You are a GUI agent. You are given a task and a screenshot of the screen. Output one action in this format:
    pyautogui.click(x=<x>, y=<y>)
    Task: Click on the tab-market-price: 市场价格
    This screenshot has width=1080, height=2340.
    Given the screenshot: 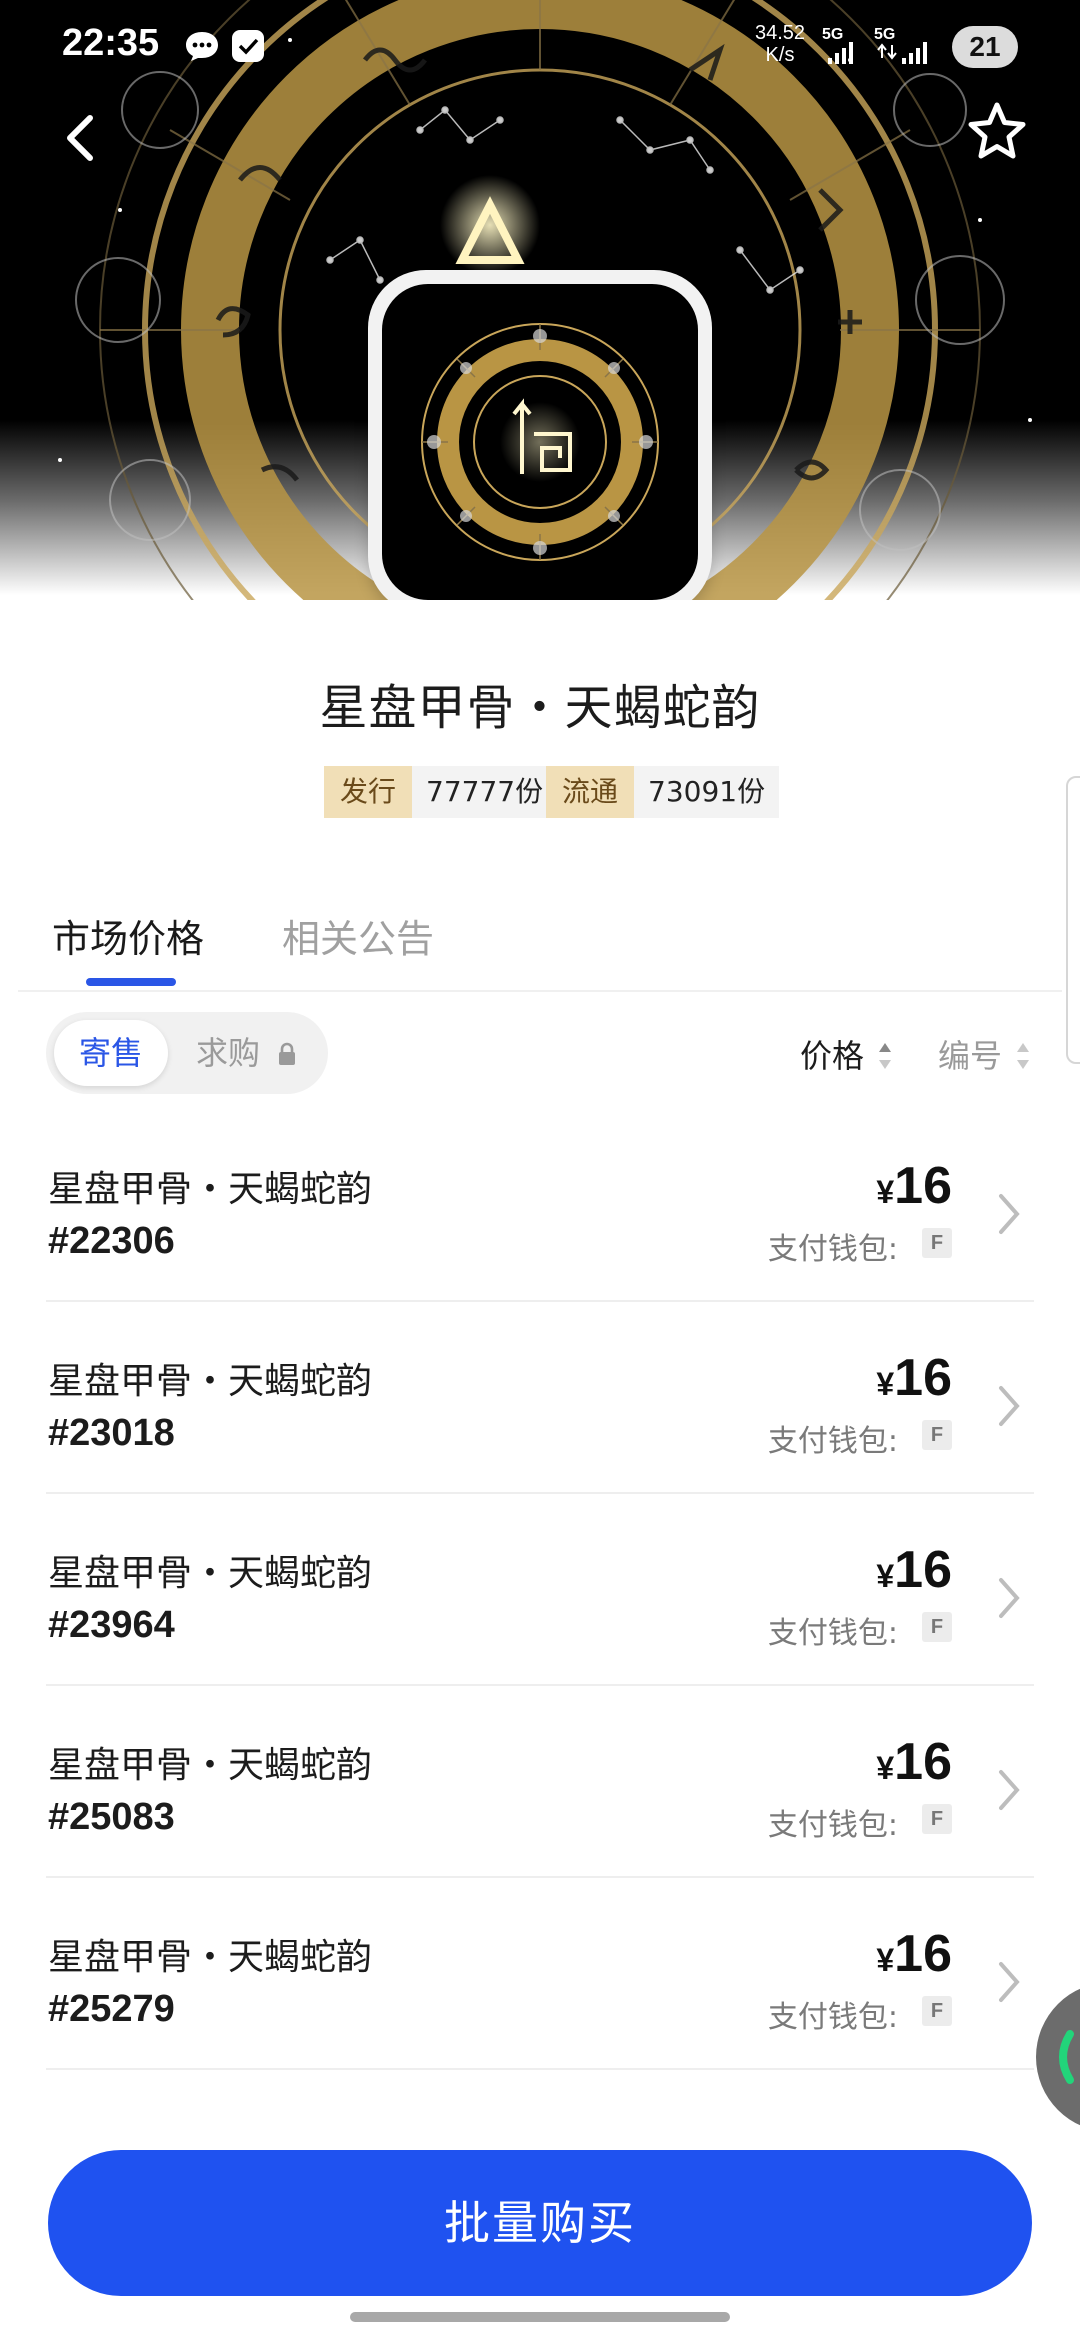 What is the action you would take?
    pyautogui.click(x=128, y=935)
    